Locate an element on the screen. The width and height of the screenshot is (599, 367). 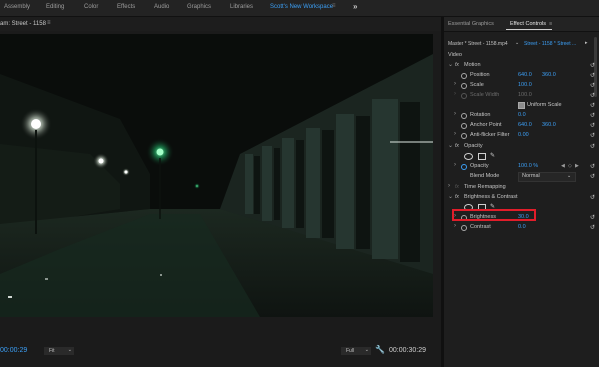
program-monitor-header: am: Street - 1158 ≡ is located at coordinates (221, 24).